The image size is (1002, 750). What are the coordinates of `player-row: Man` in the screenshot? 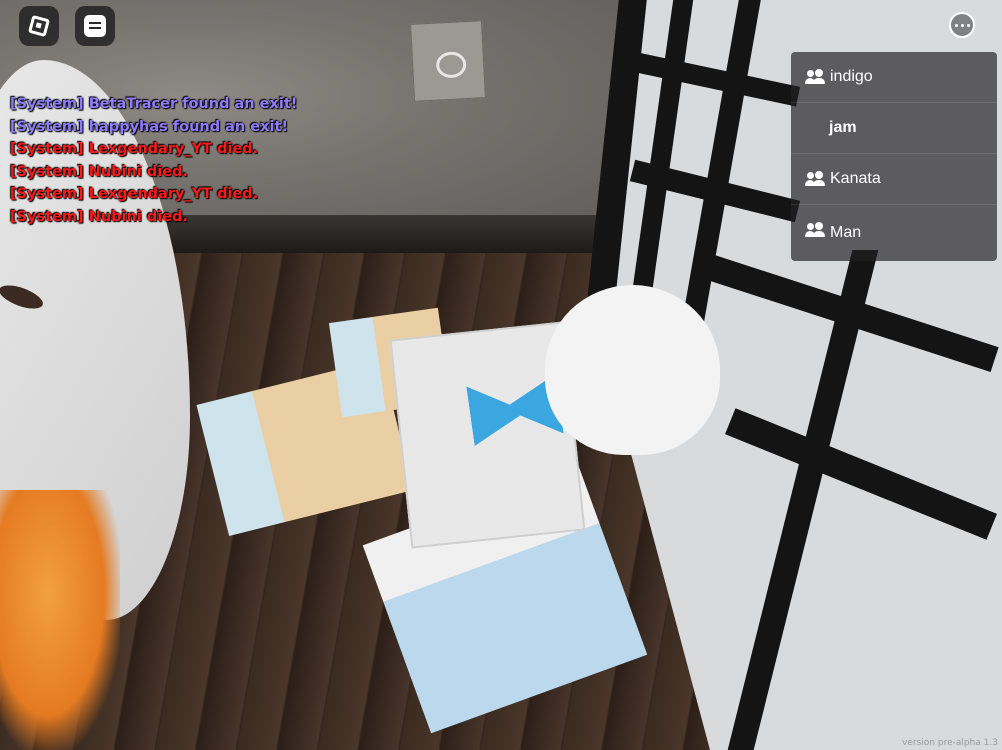 It's located at (894, 233).